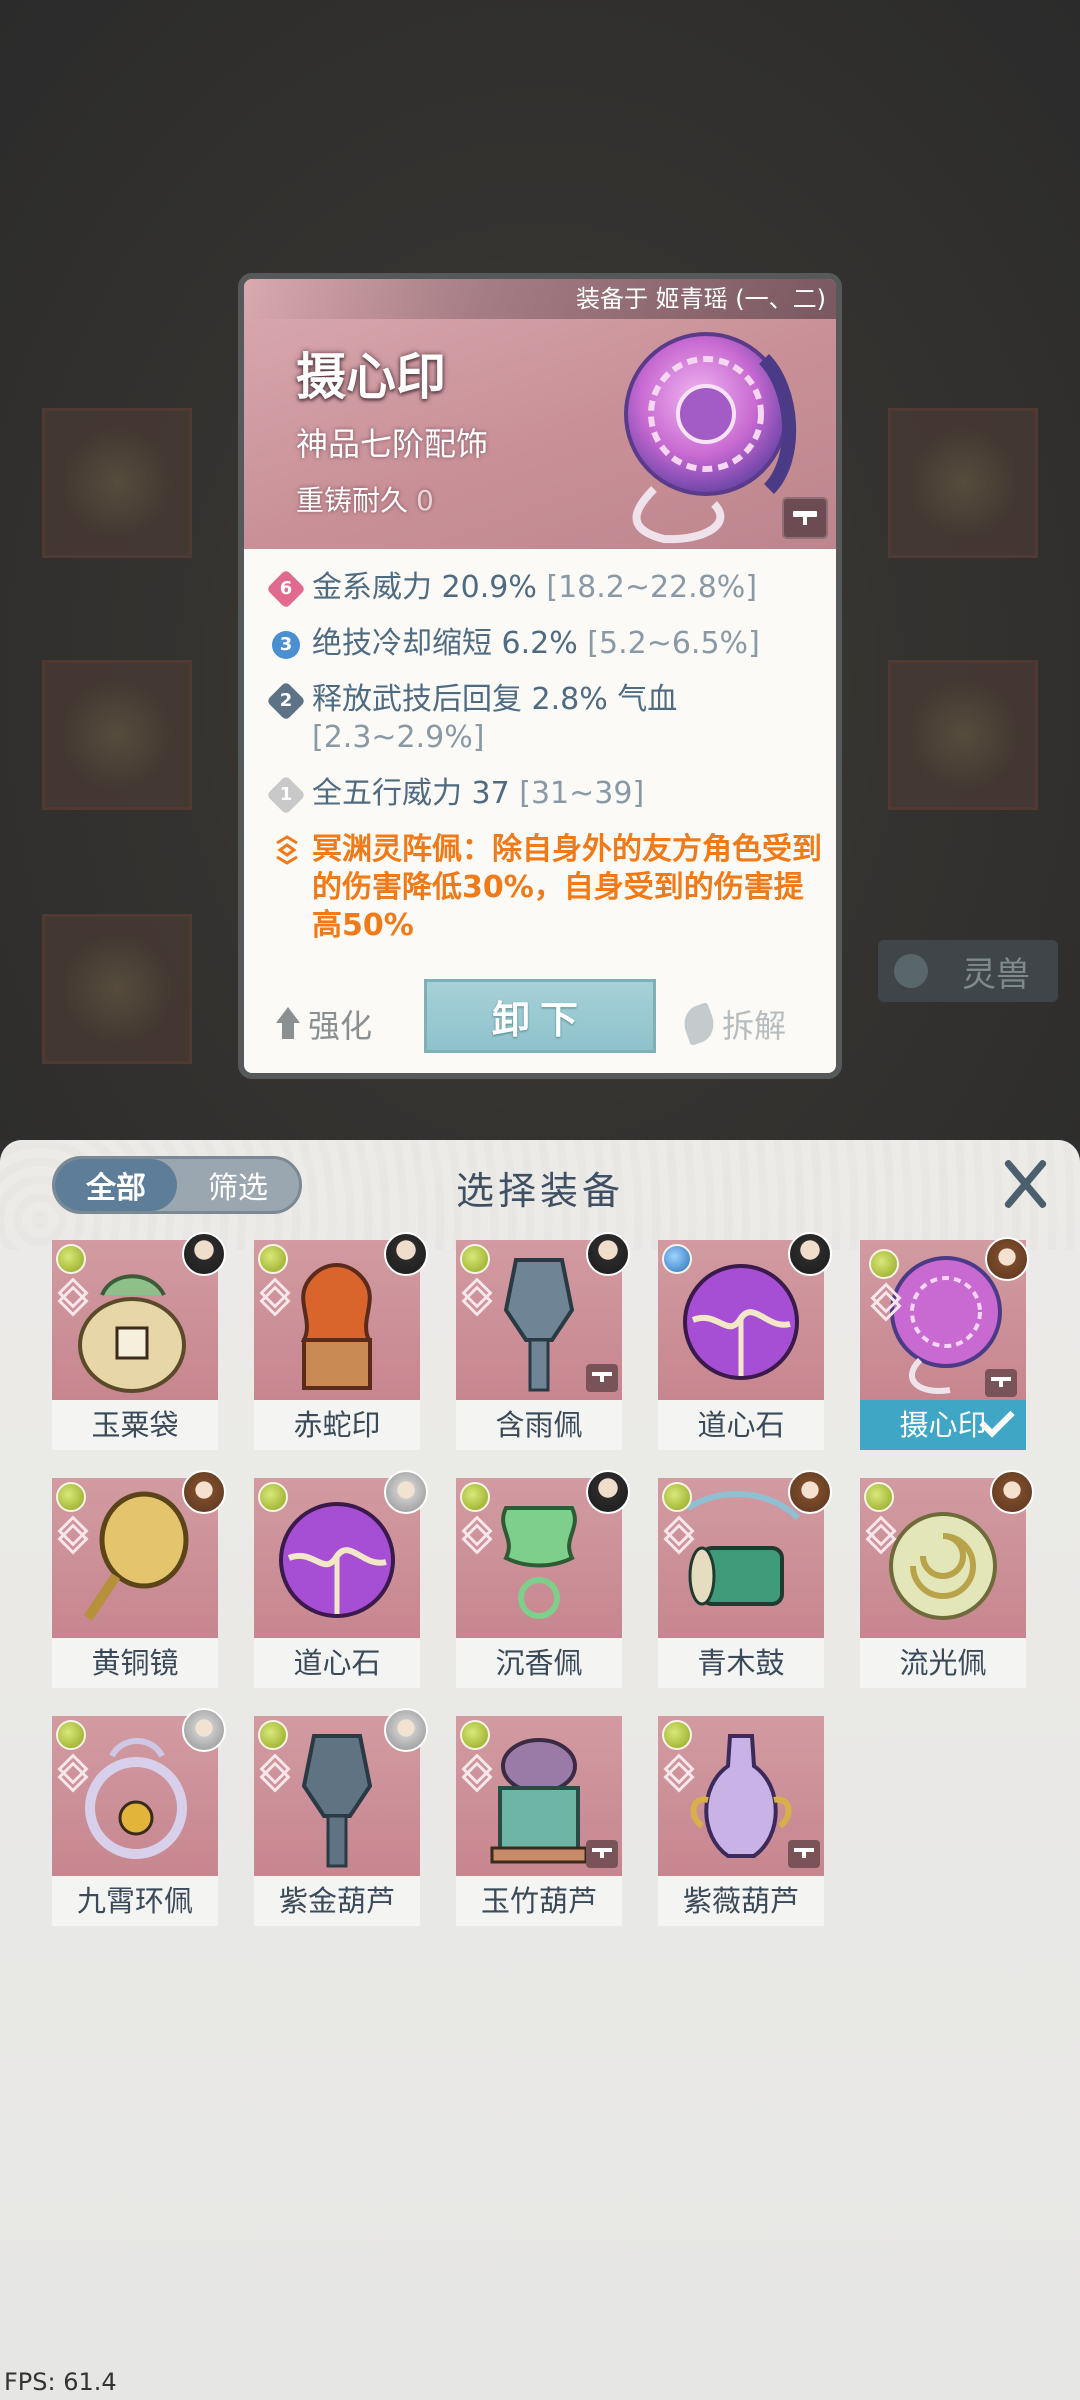  What do you see at coordinates (540, 414) in the screenshot?
I see `detail-header: 装备于 姬青瑶 (一、二) 摄心印 神品七阶配饰 重铸耐久 0` at bounding box center [540, 414].